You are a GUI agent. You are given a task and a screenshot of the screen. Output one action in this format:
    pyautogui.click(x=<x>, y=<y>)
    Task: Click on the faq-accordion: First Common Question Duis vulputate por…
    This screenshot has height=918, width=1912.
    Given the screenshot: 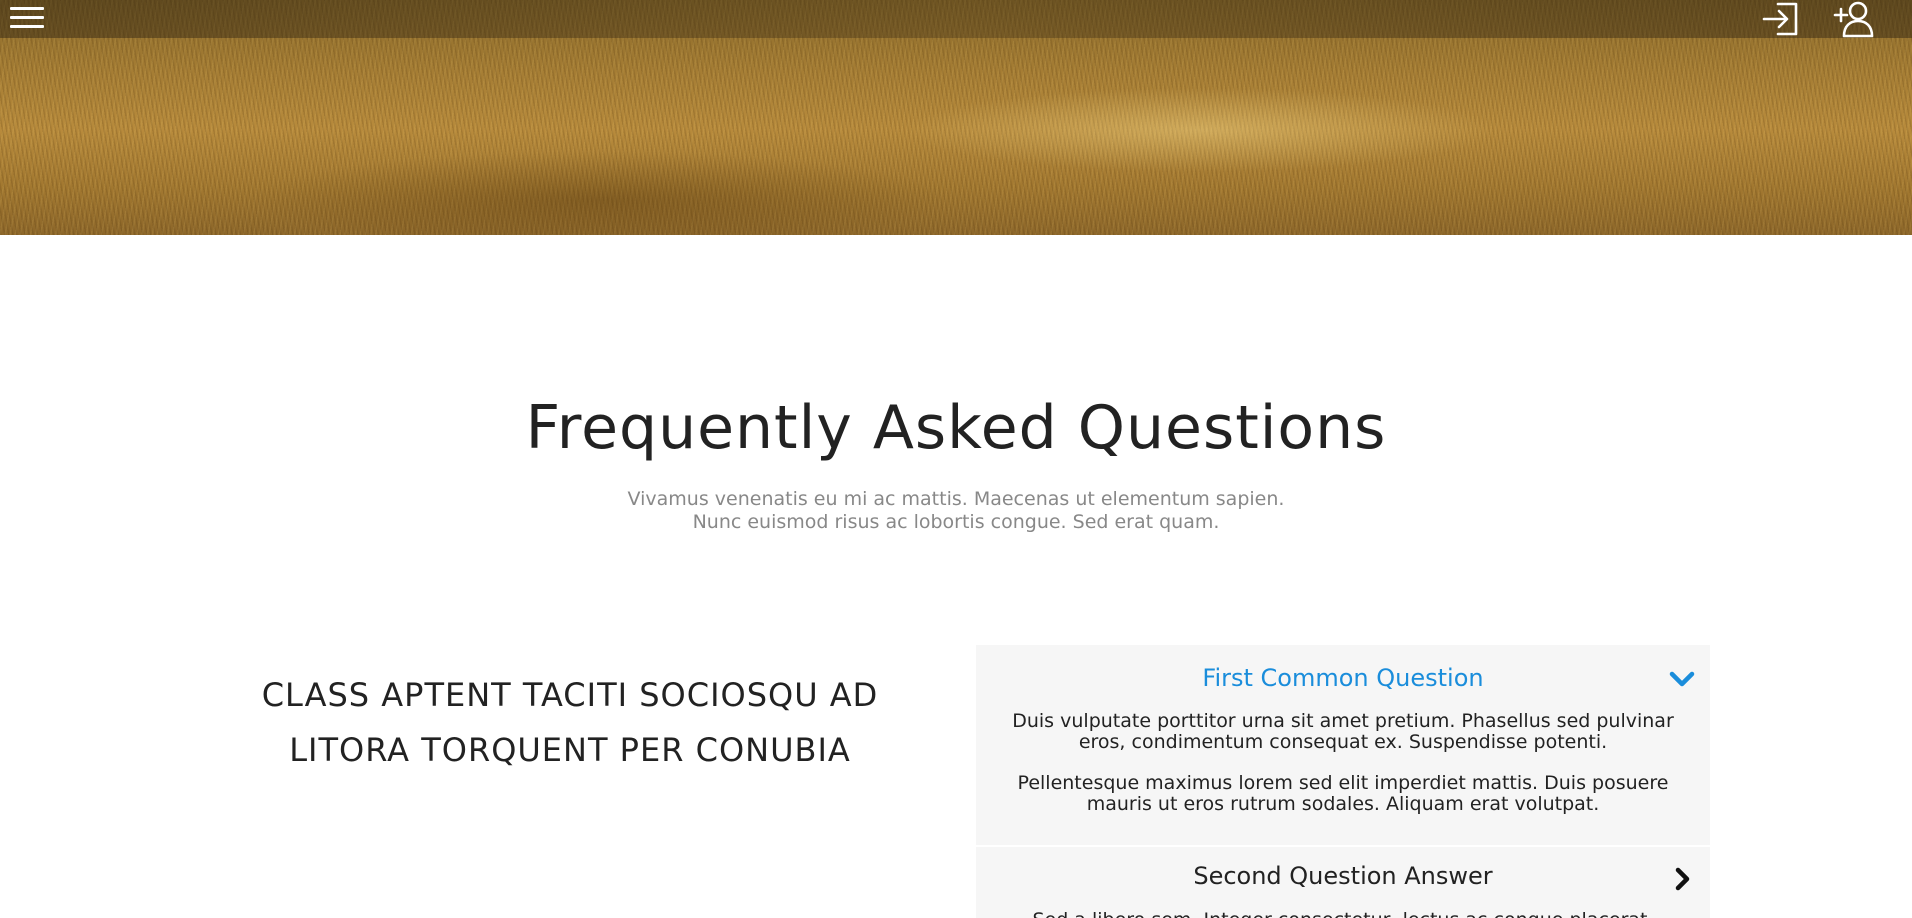 What is the action you would take?
    pyautogui.click(x=1343, y=781)
    